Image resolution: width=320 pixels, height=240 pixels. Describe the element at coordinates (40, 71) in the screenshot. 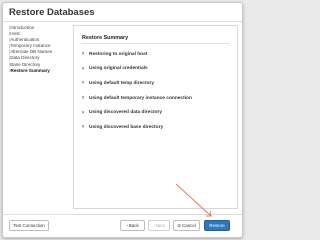

I see `step-restore-summary: ›Restore Summary` at that location.